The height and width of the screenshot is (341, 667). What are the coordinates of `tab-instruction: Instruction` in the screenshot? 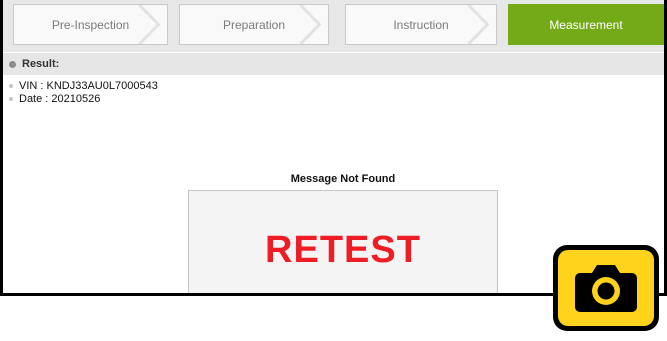 It's located at (421, 24).